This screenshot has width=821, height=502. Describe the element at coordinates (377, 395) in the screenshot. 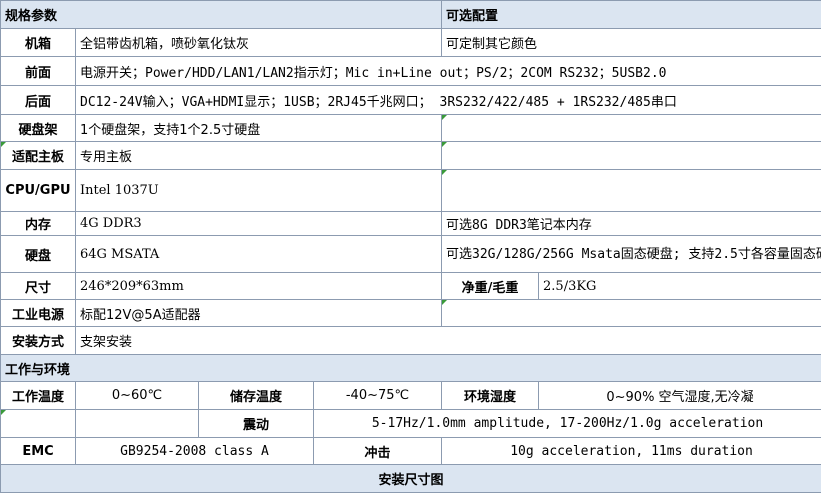

I see `store-temp-value: -40~75℃` at that location.